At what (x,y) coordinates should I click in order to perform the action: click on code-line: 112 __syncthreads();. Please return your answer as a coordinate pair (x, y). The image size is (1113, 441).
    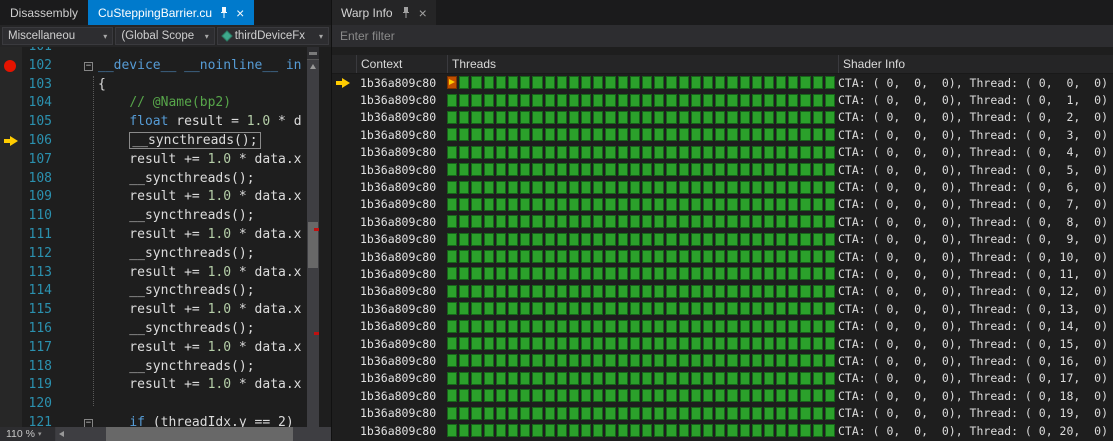
    Looking at the image, I should click on (165, 254).